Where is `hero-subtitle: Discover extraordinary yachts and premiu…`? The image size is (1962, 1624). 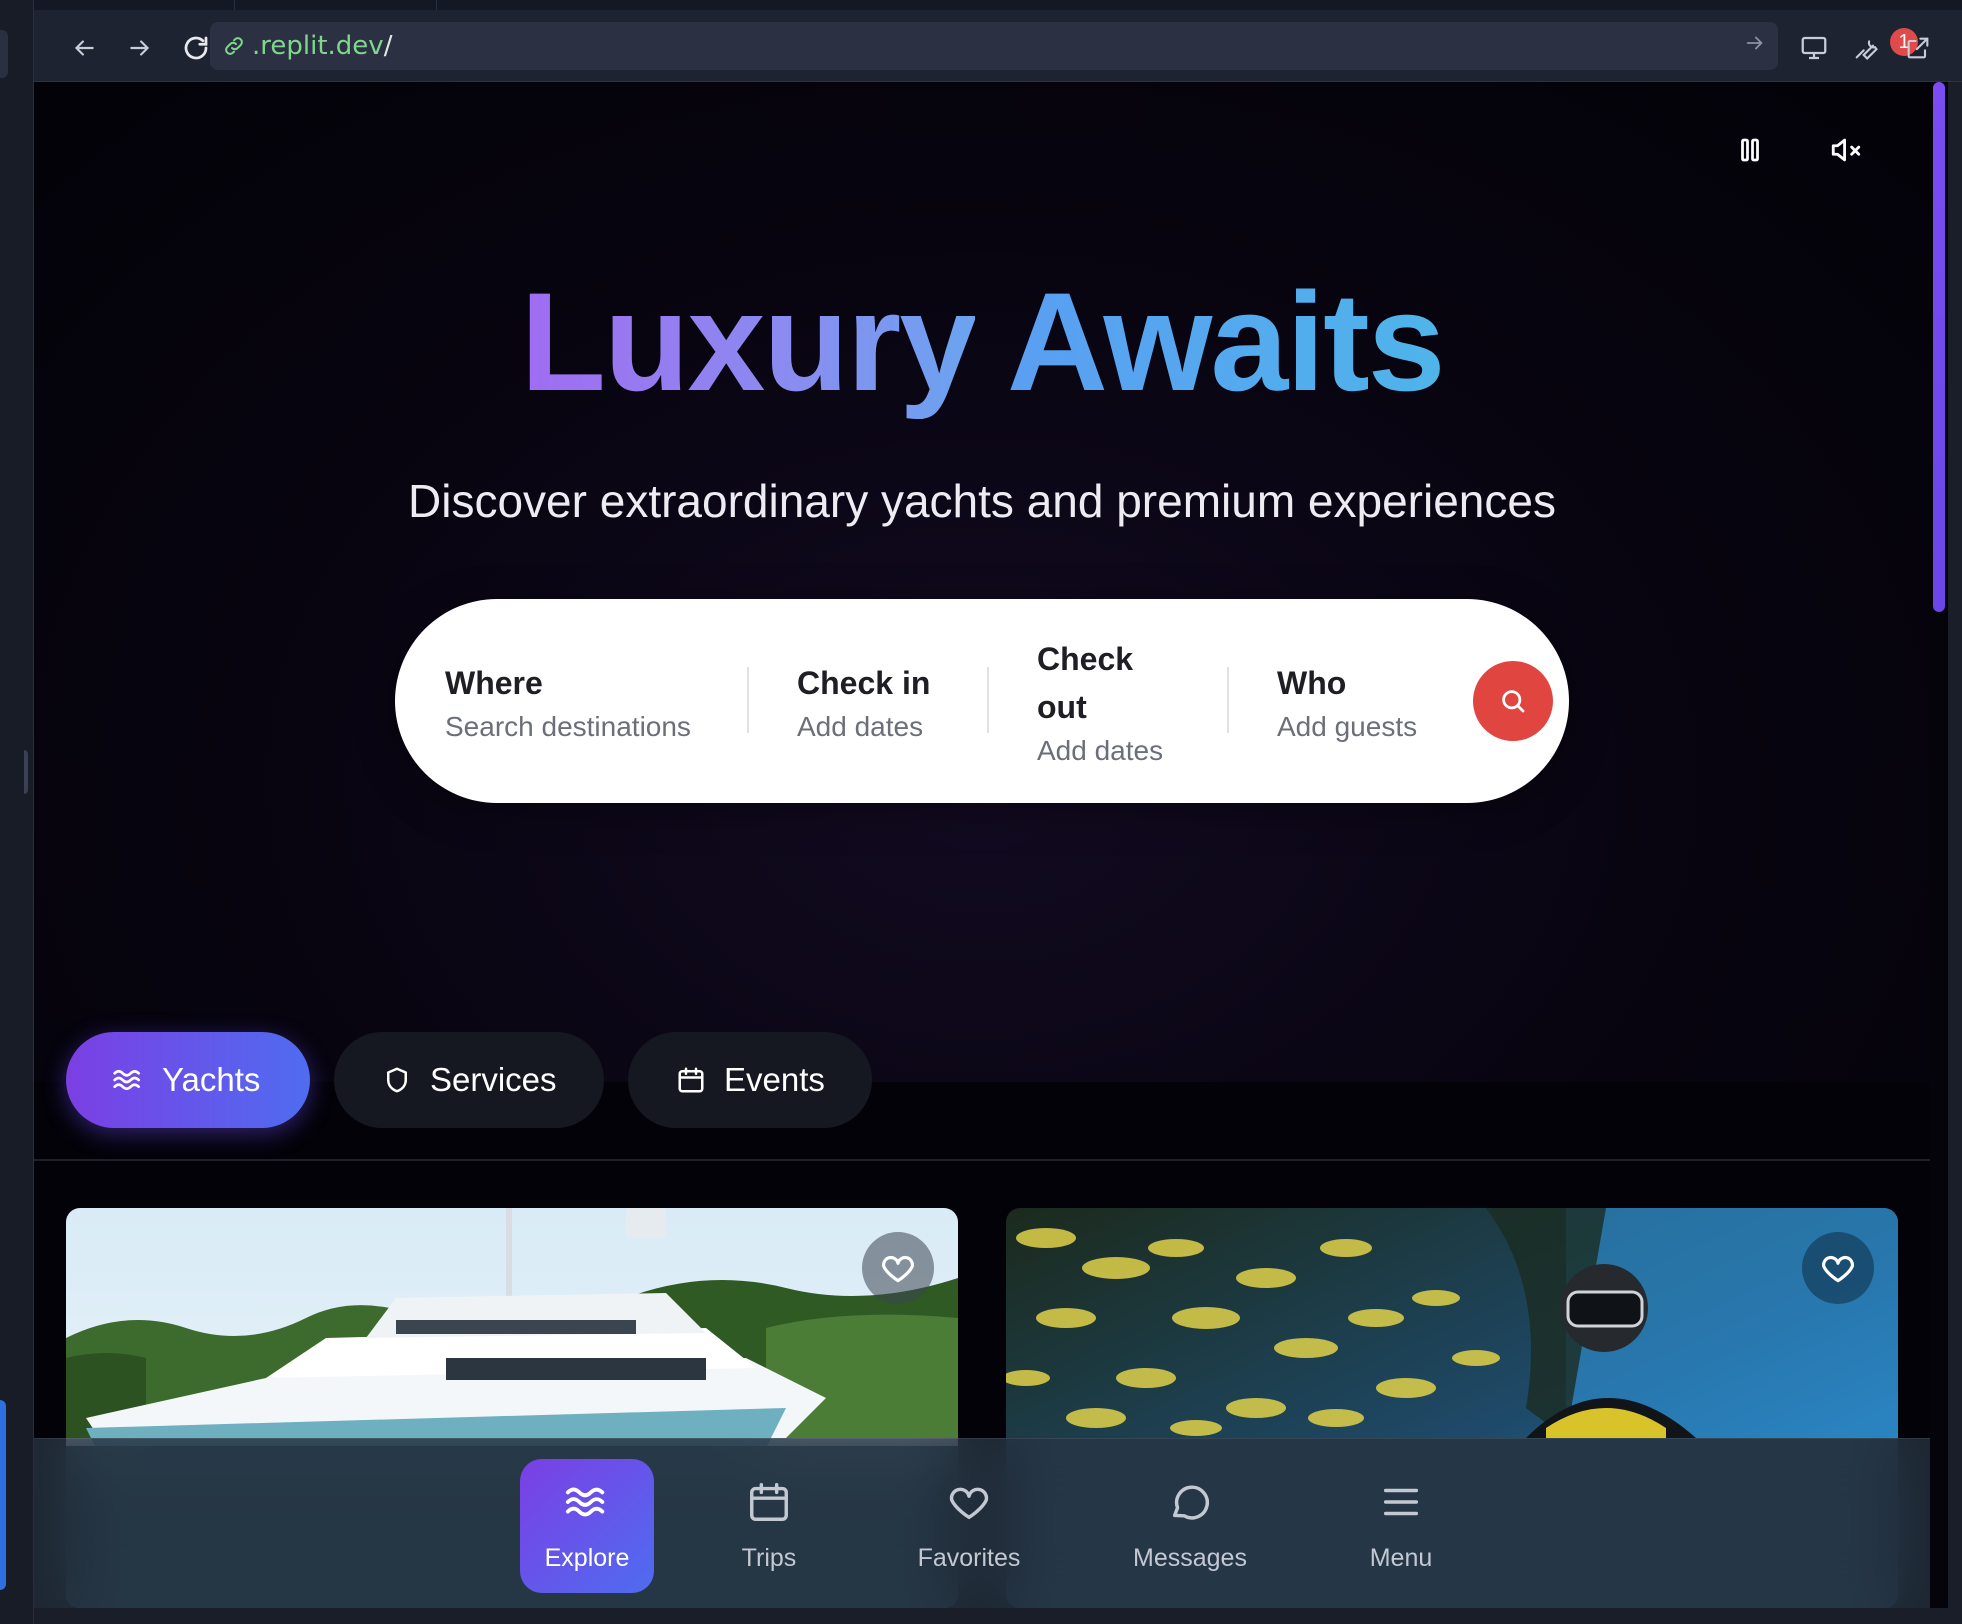 hero-subtitle: Discover extraordinary yachts and premiu… is located at coordinates (982, 501).